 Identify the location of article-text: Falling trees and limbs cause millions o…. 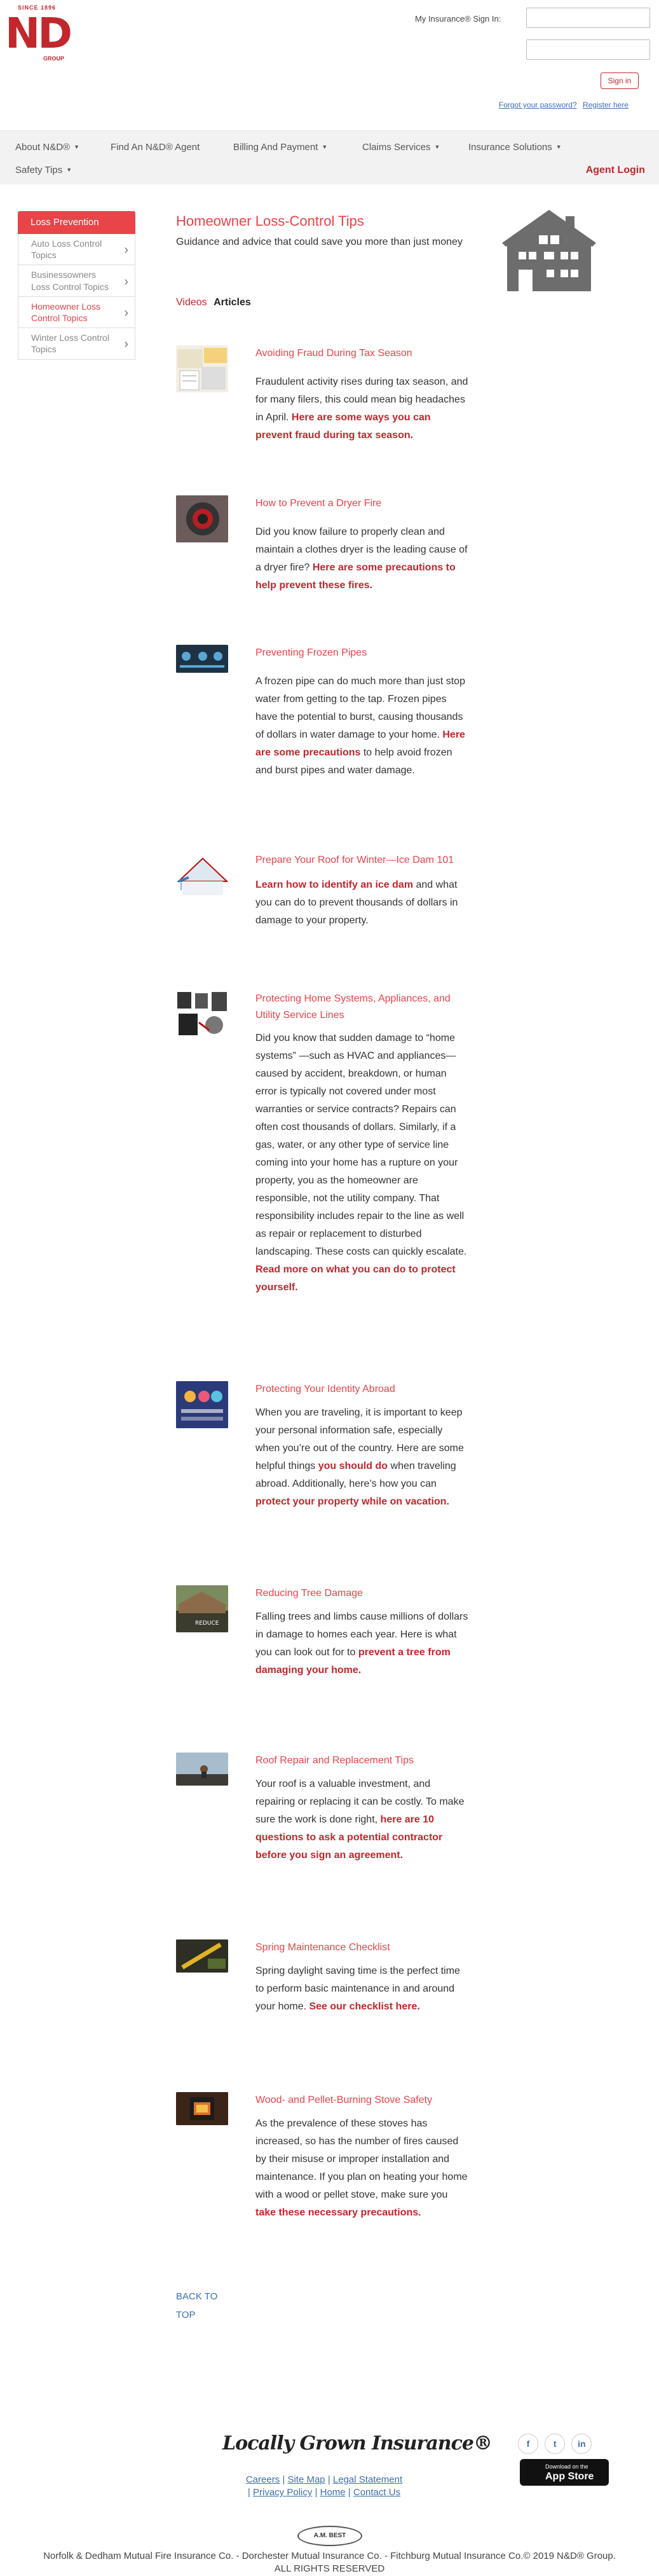
(361, 1643).